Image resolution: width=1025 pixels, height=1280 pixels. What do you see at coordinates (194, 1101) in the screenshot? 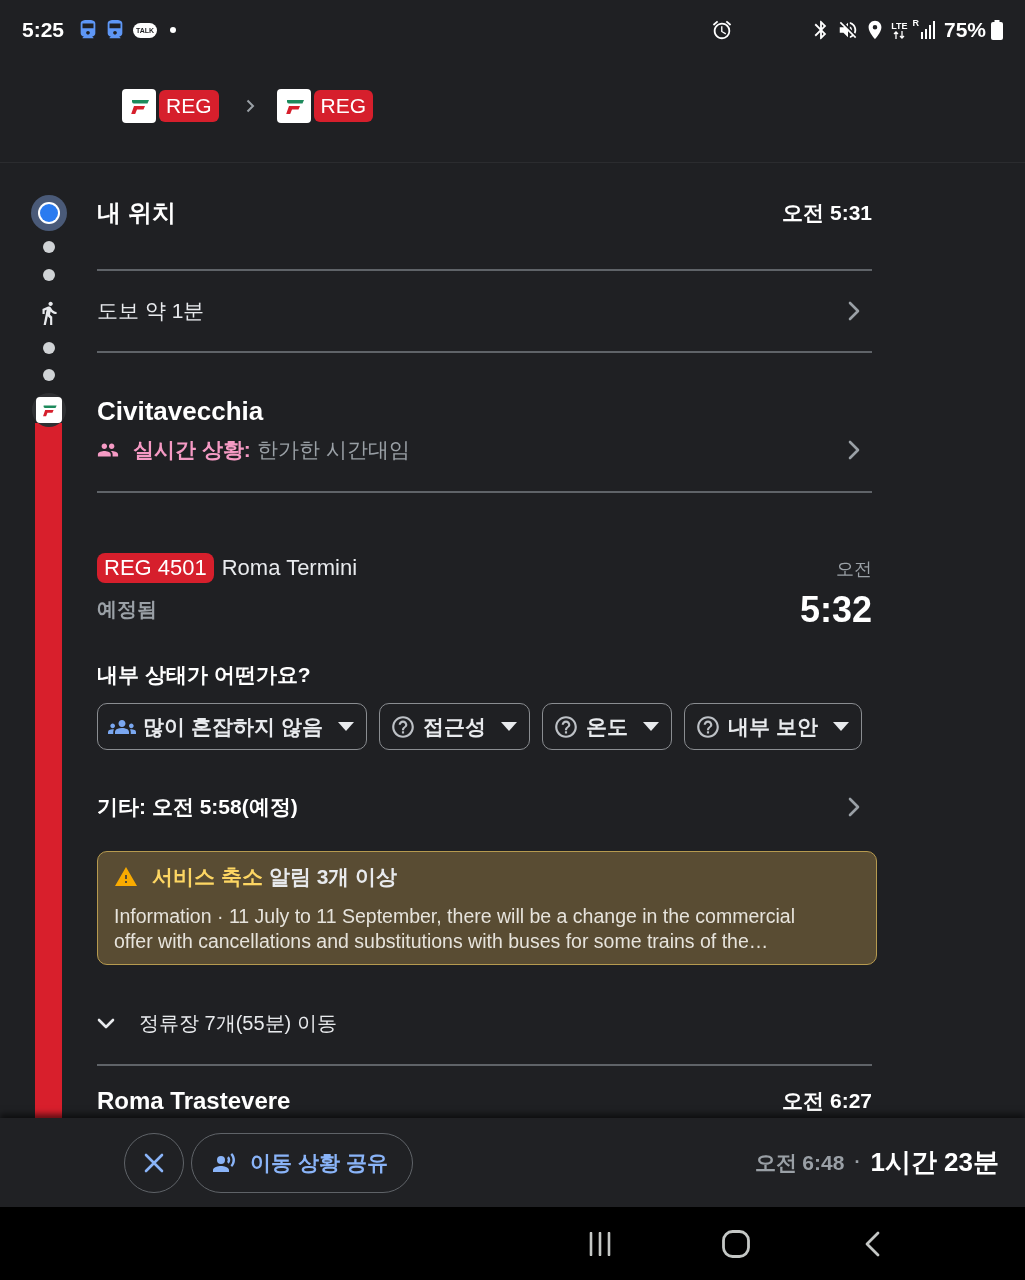
I see `next-stop-name: Roma Trastevere` at bounding box center [194, 1101].